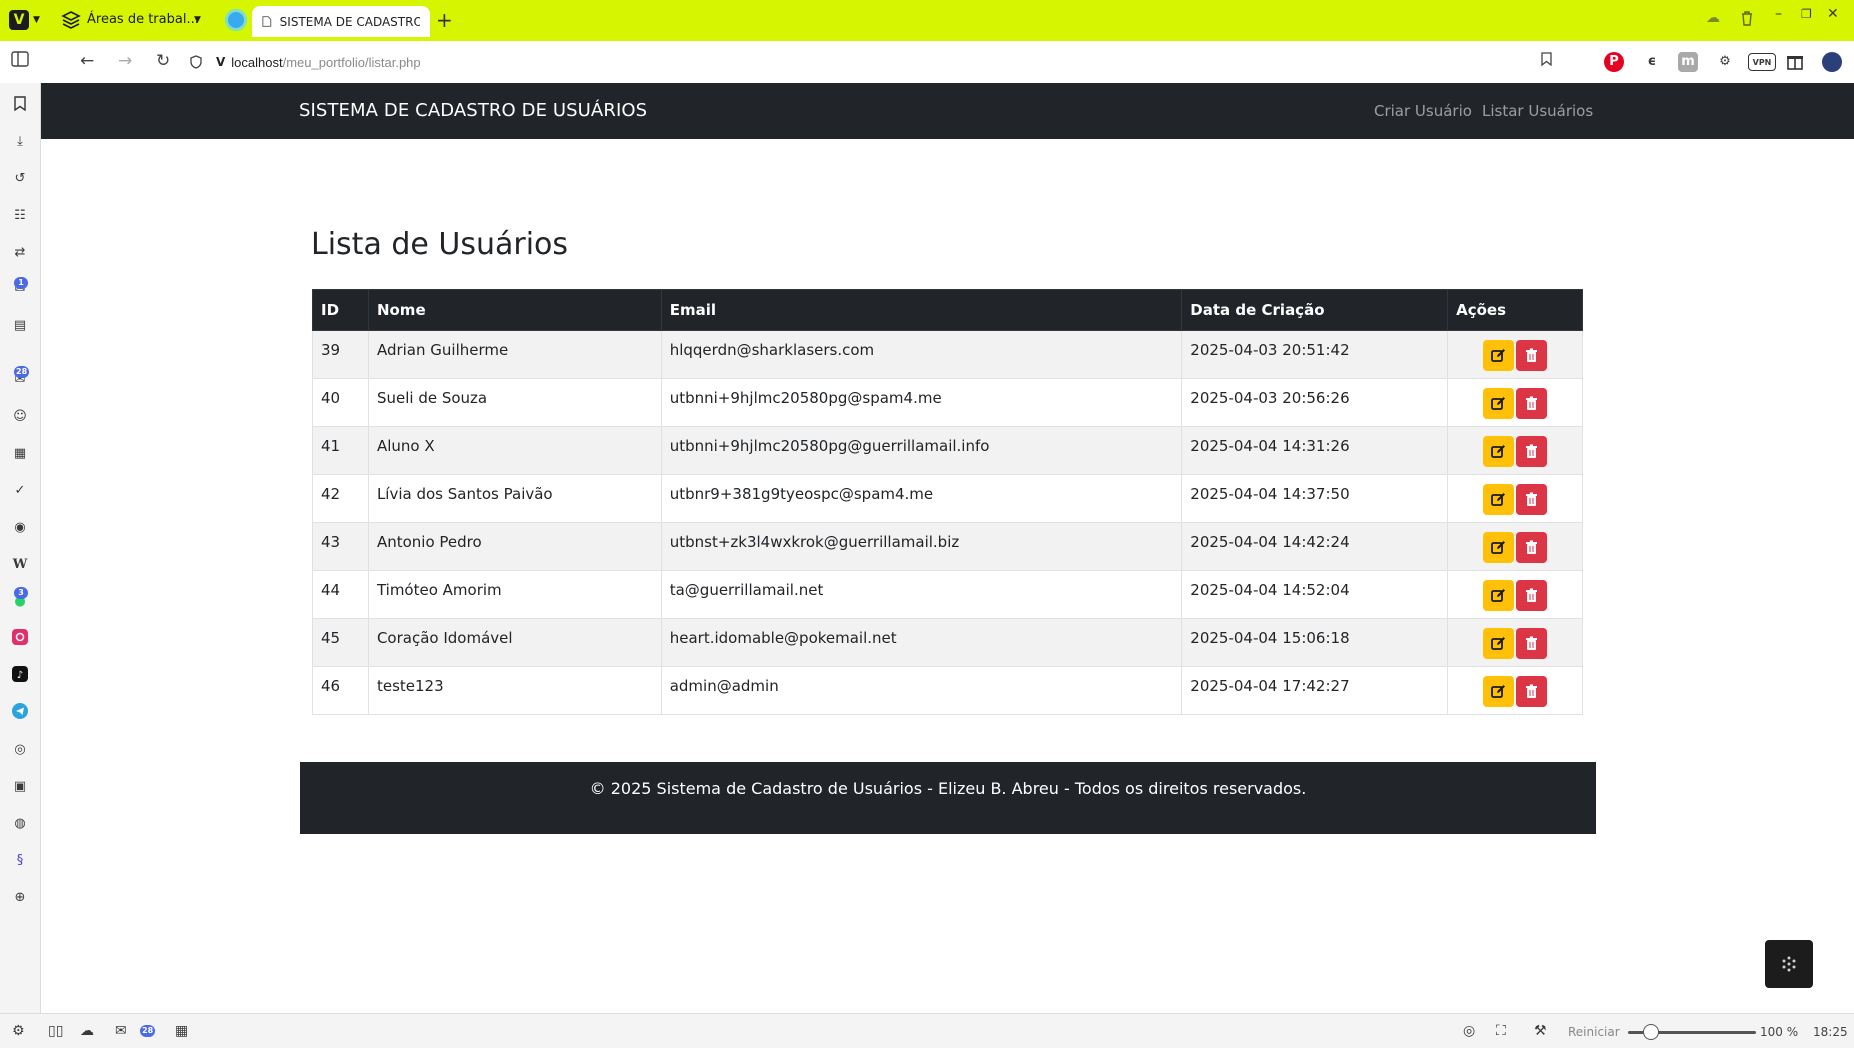 The width and height of the screenshot is (1854, 1048). I want to click on contacts-icon: ☺, so click(20, 417).